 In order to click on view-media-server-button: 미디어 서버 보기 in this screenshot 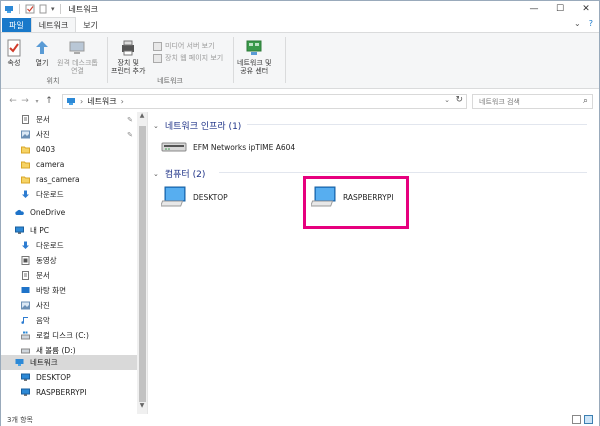, I will do `click(184, 46)`.